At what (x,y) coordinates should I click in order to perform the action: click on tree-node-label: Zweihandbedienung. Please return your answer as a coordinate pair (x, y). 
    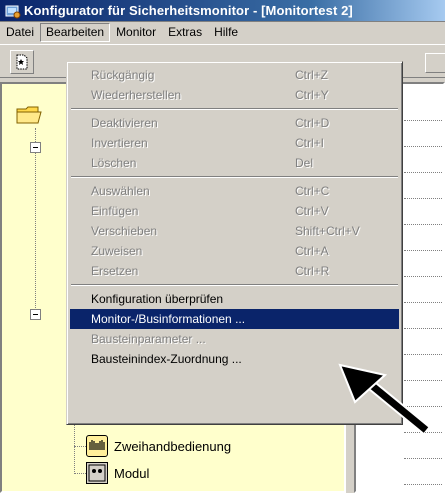
    Looking at the image, I should click on (173, 446).